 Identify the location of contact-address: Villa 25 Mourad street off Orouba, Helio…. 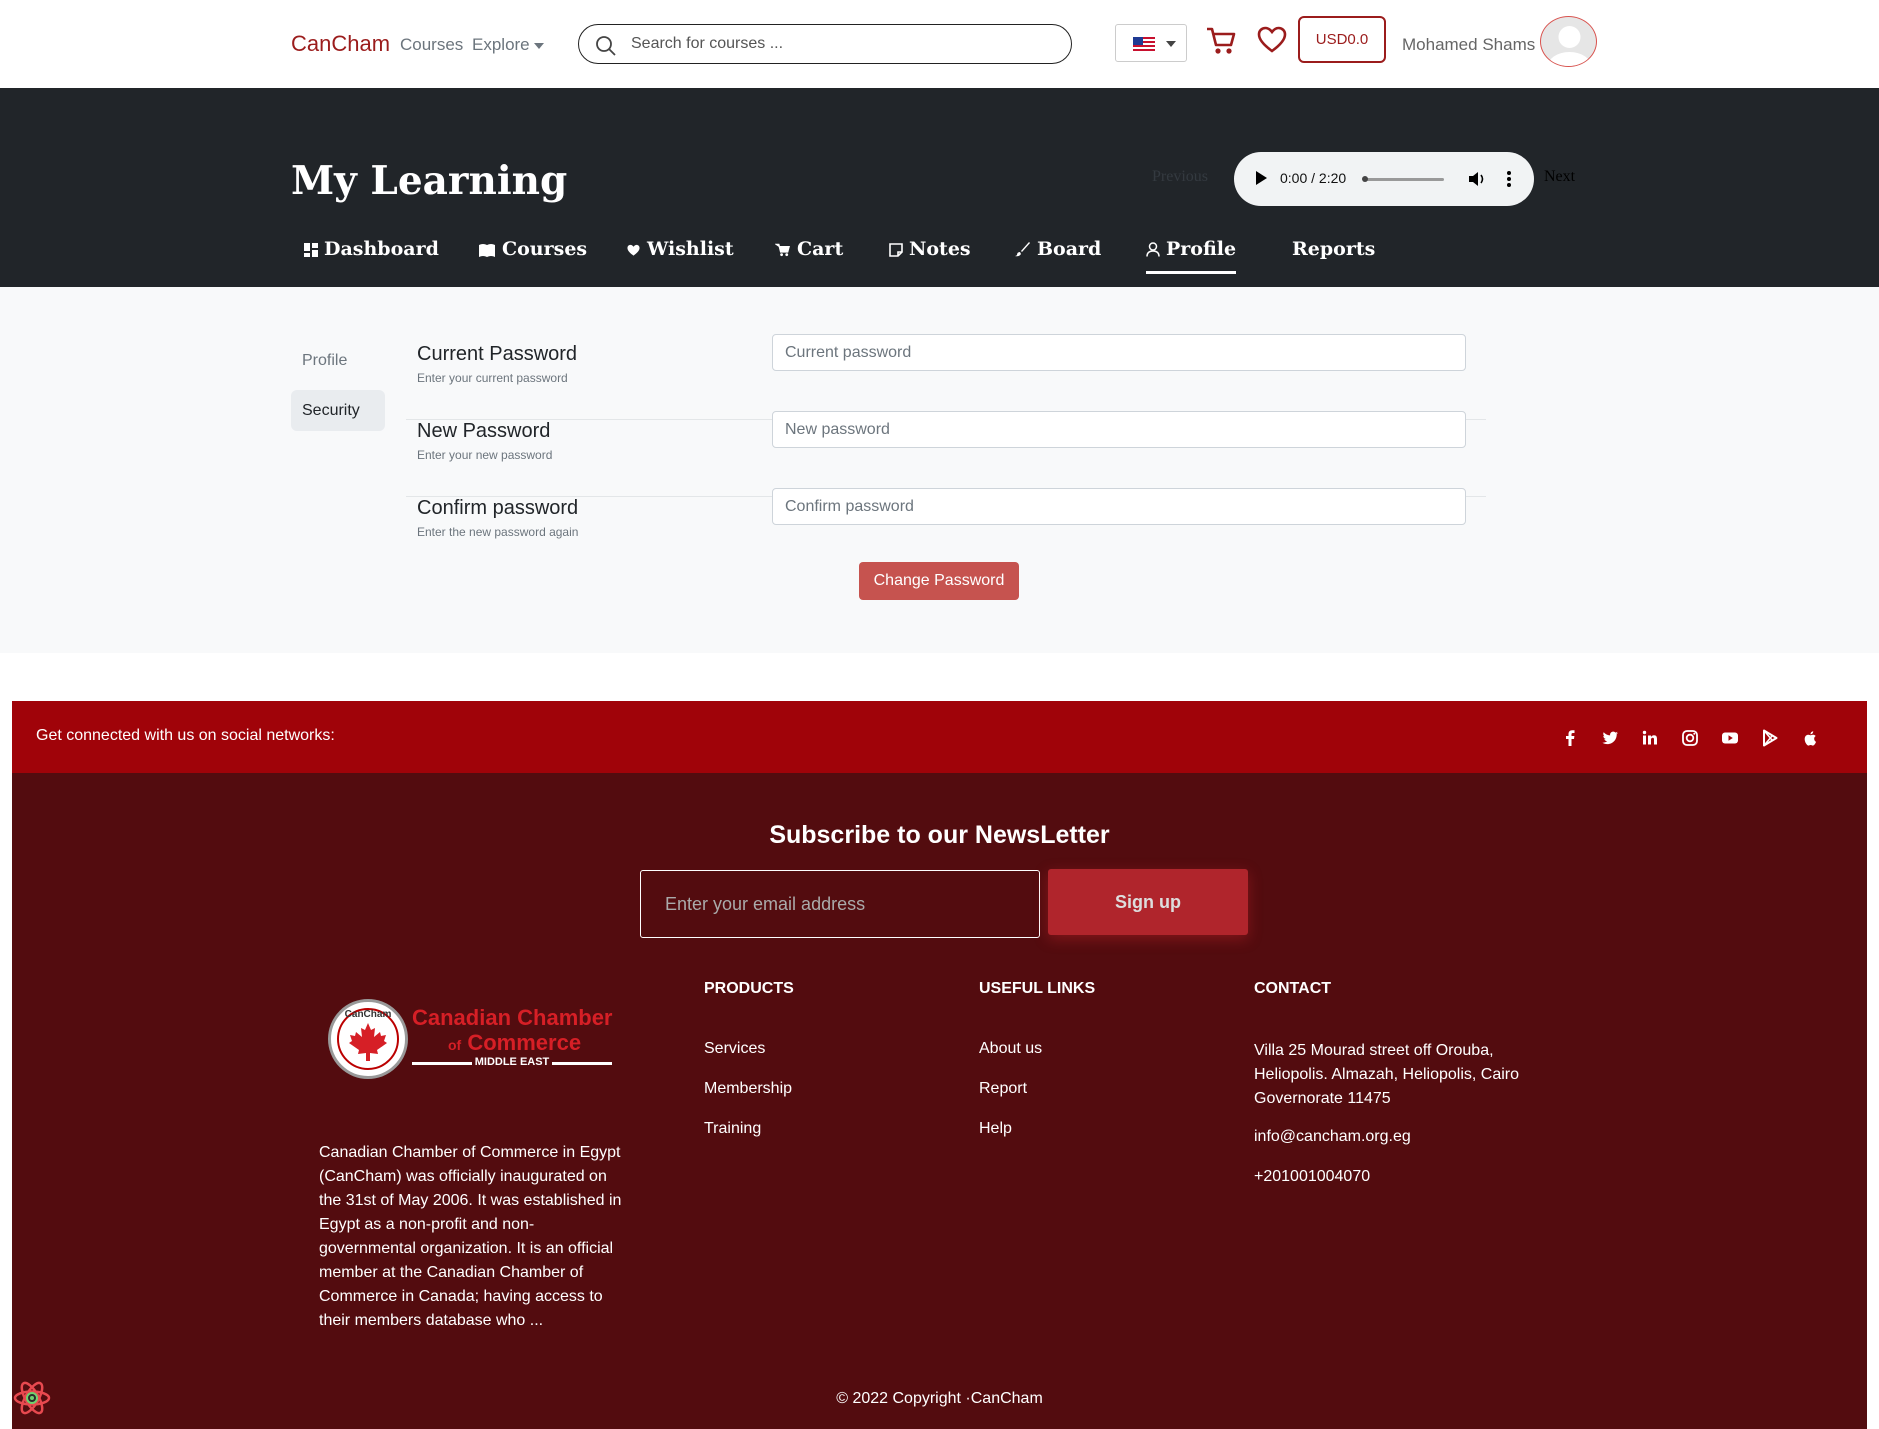
(1387, 1074).